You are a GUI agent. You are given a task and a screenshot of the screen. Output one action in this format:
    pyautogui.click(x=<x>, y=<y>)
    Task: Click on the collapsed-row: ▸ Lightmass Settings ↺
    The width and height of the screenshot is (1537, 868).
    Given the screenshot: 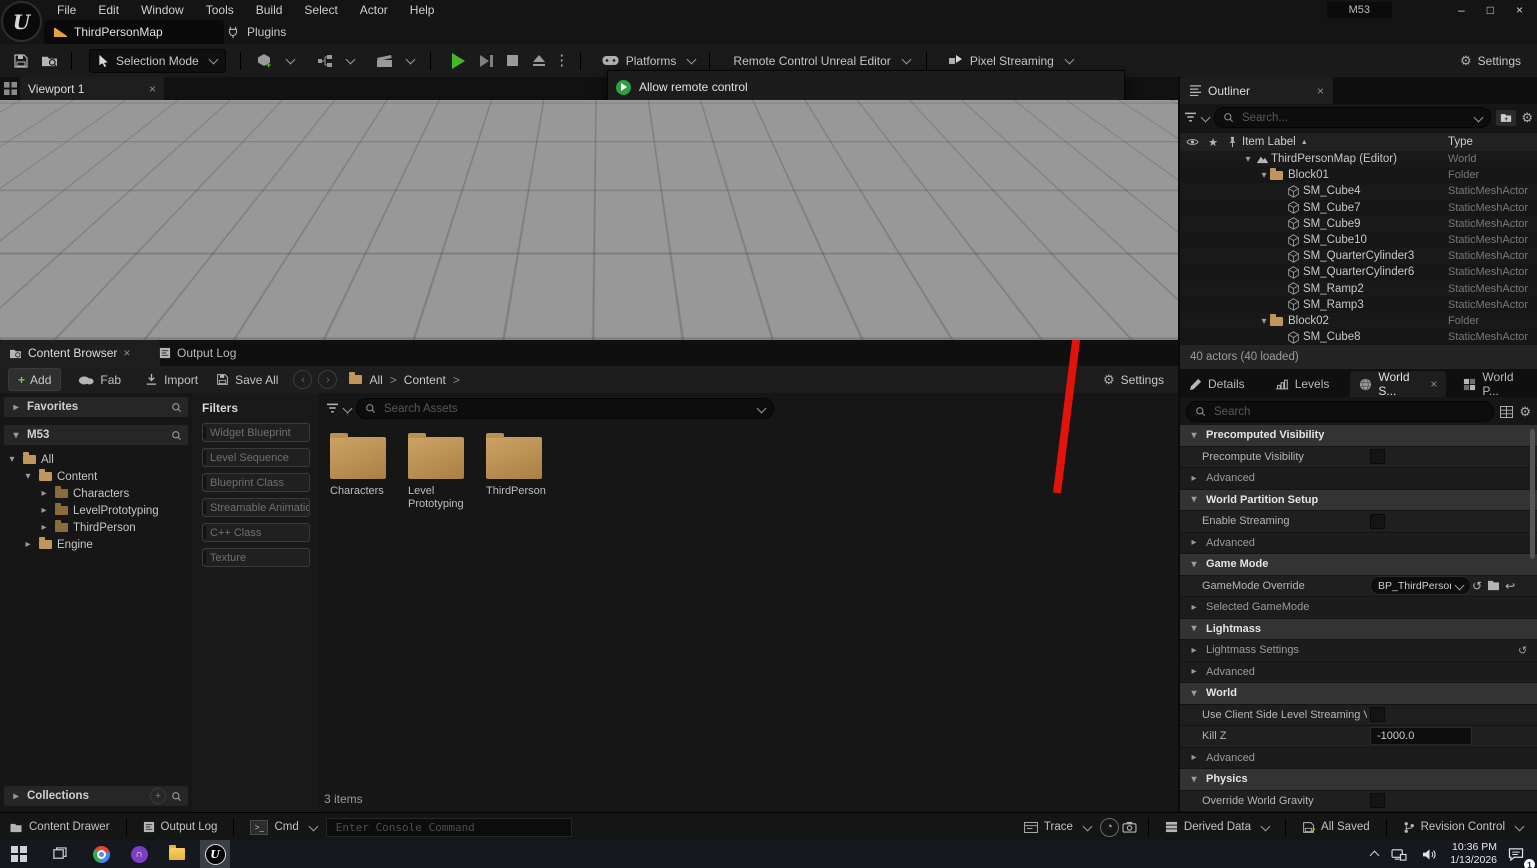 What is the action you would take?
    pyautogui.click(x=1358, y=651)
    